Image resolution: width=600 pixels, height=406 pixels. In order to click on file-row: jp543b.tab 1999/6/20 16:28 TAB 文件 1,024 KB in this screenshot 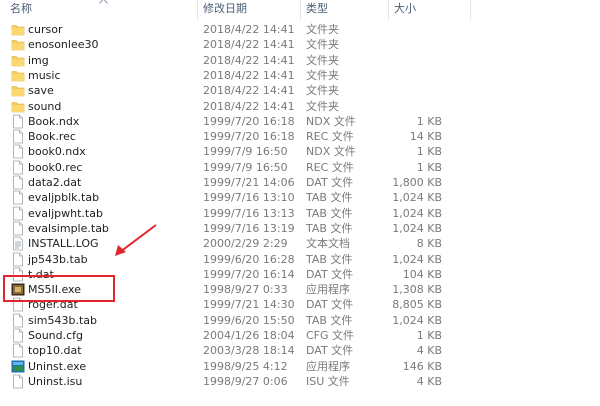, I will do `click(300, 259)`.